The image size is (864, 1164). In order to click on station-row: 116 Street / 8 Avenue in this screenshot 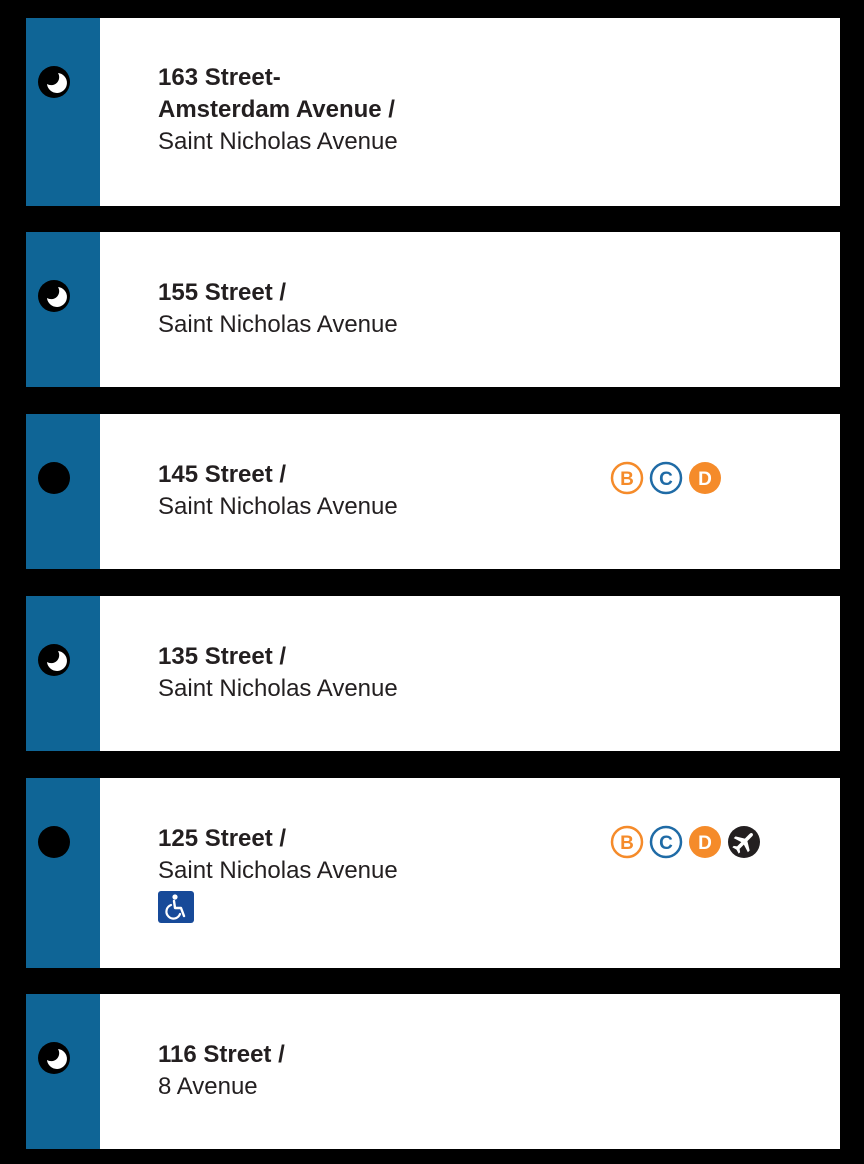, I will do `click(433, 1071)`.